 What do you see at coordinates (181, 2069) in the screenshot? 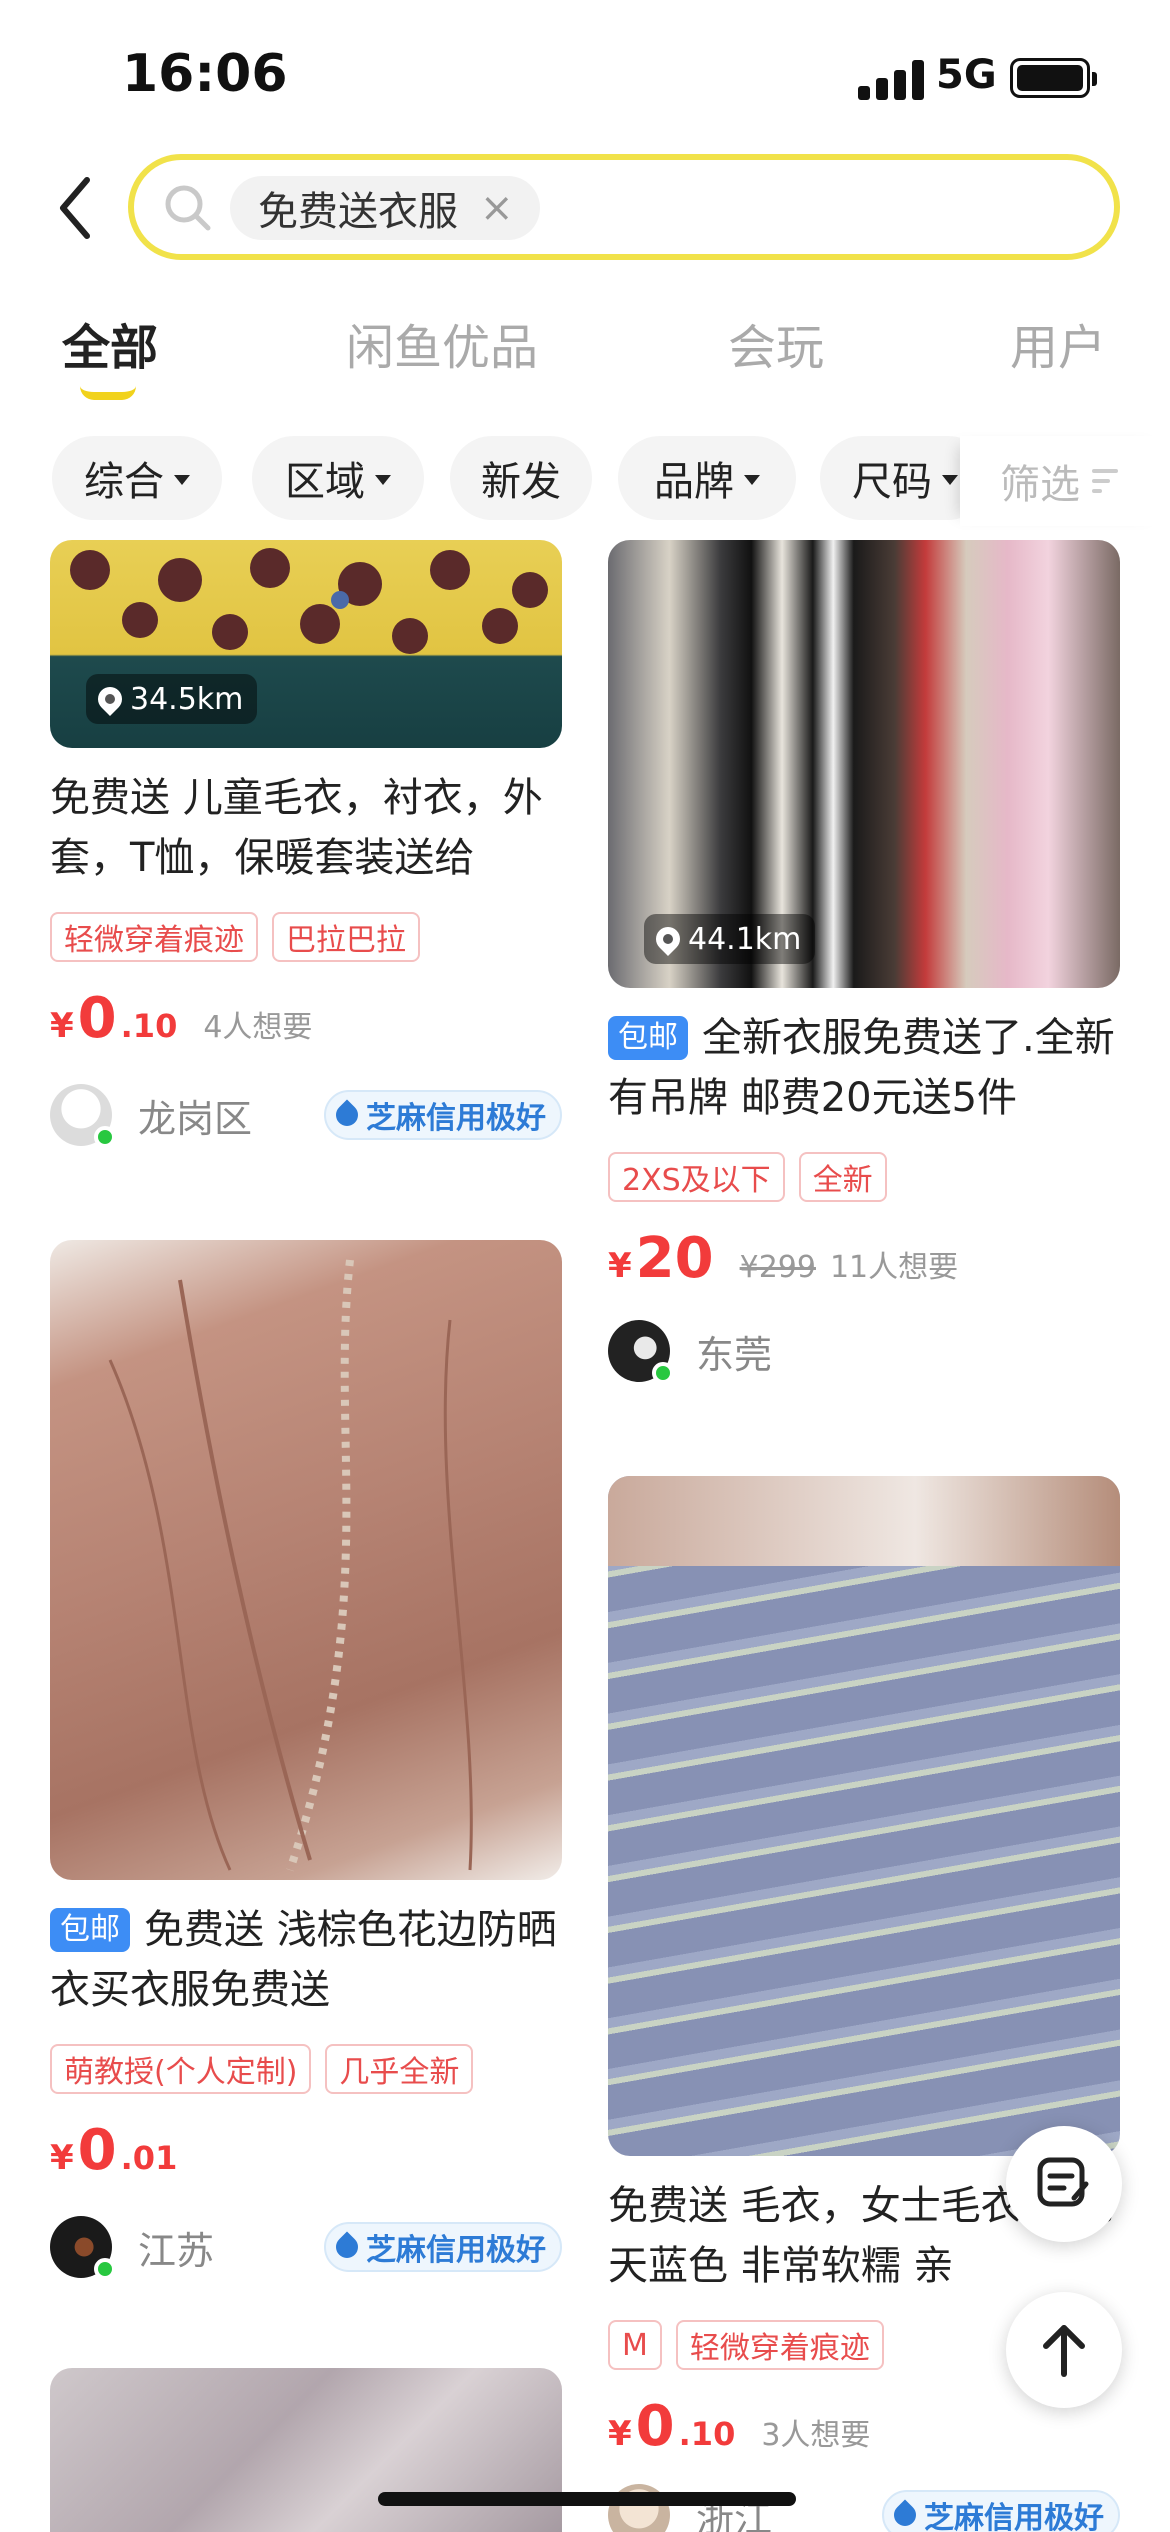
I see `tag-brand: 萌教授(个人定制)` at bounding box center [181, 2069].